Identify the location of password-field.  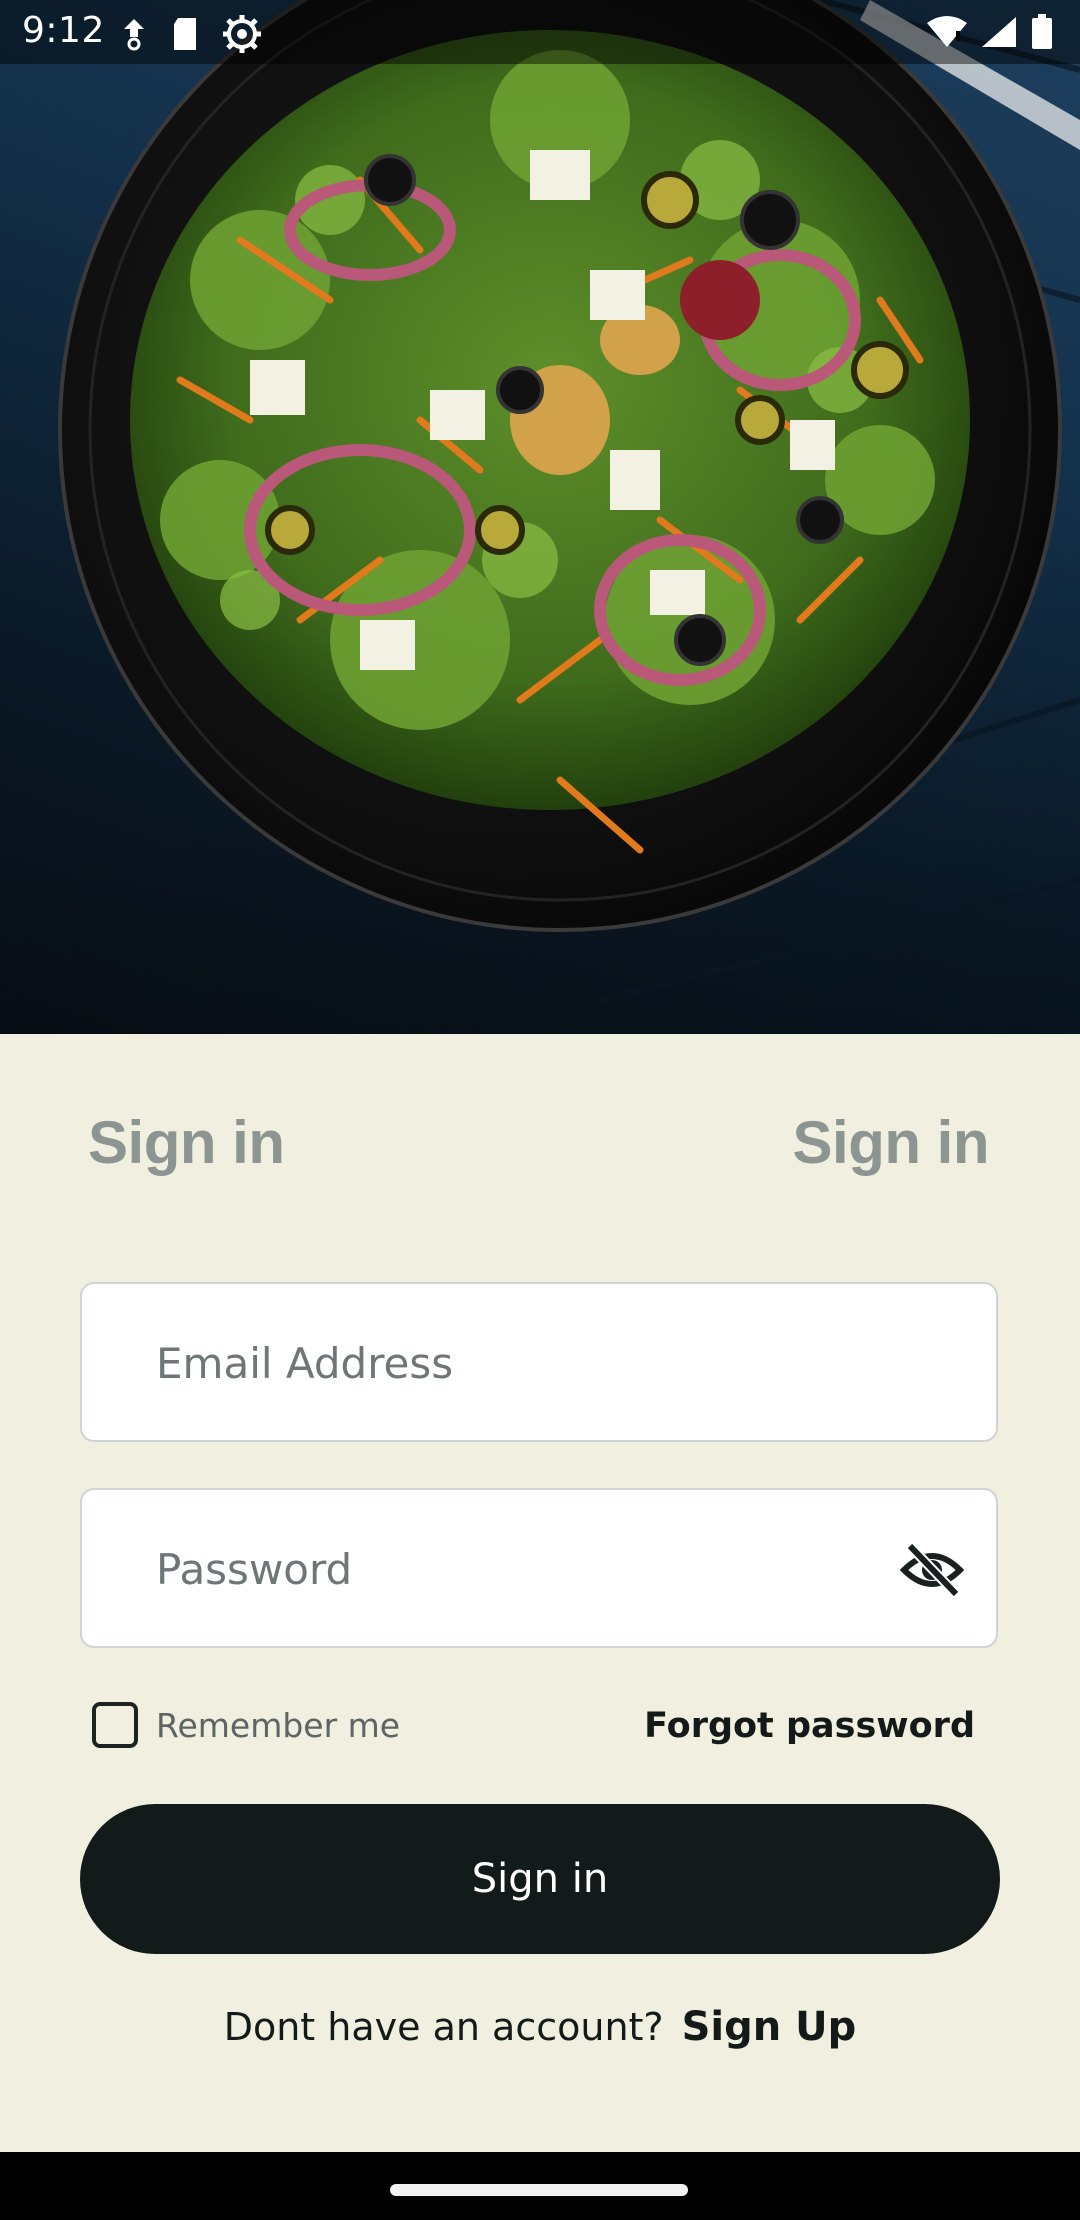
(539, 1568).